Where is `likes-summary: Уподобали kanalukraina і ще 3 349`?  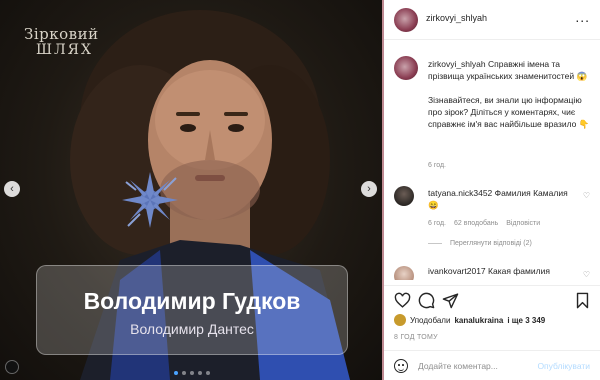
likes-summary: Уподобали kanalukraina і ще 3 349 is located at coordinates (469, 320).